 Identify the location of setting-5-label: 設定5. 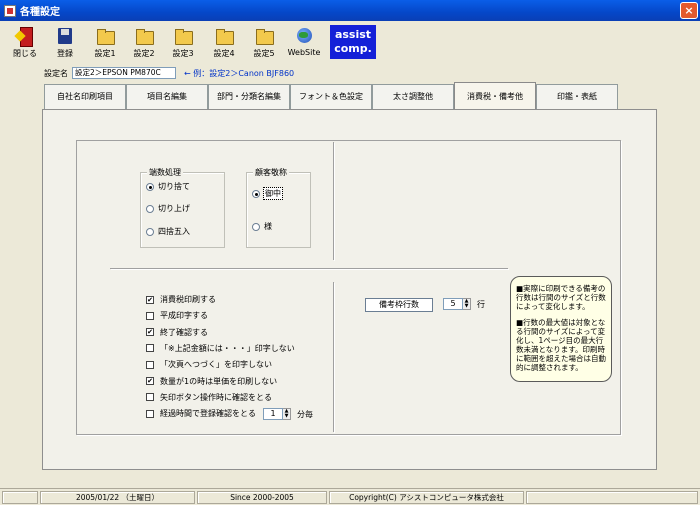
(264, 53).